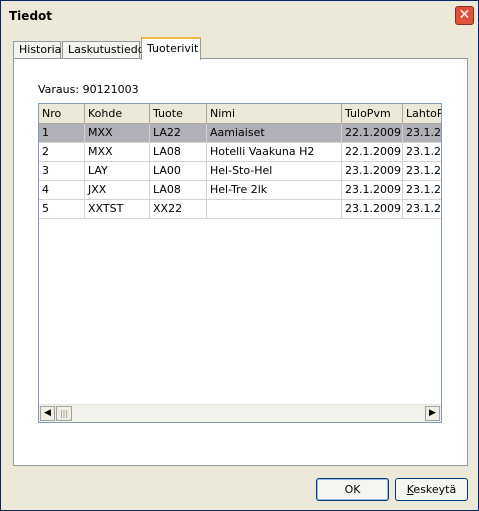  Describe the element at coordinates (240, 413) in the screenshot. I see `horizontal-scrollbar: ◀ ||| ▶` at that location.